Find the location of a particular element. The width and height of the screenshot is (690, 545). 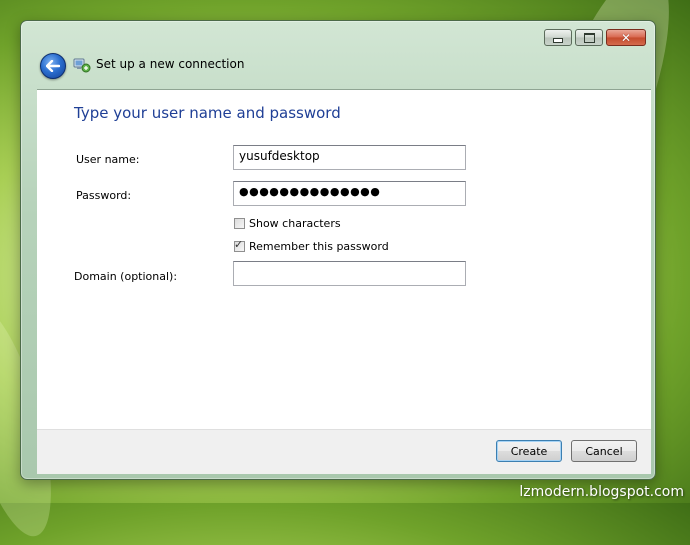

wizard-footer: Create Cancel is located at coordinates (344, 451).